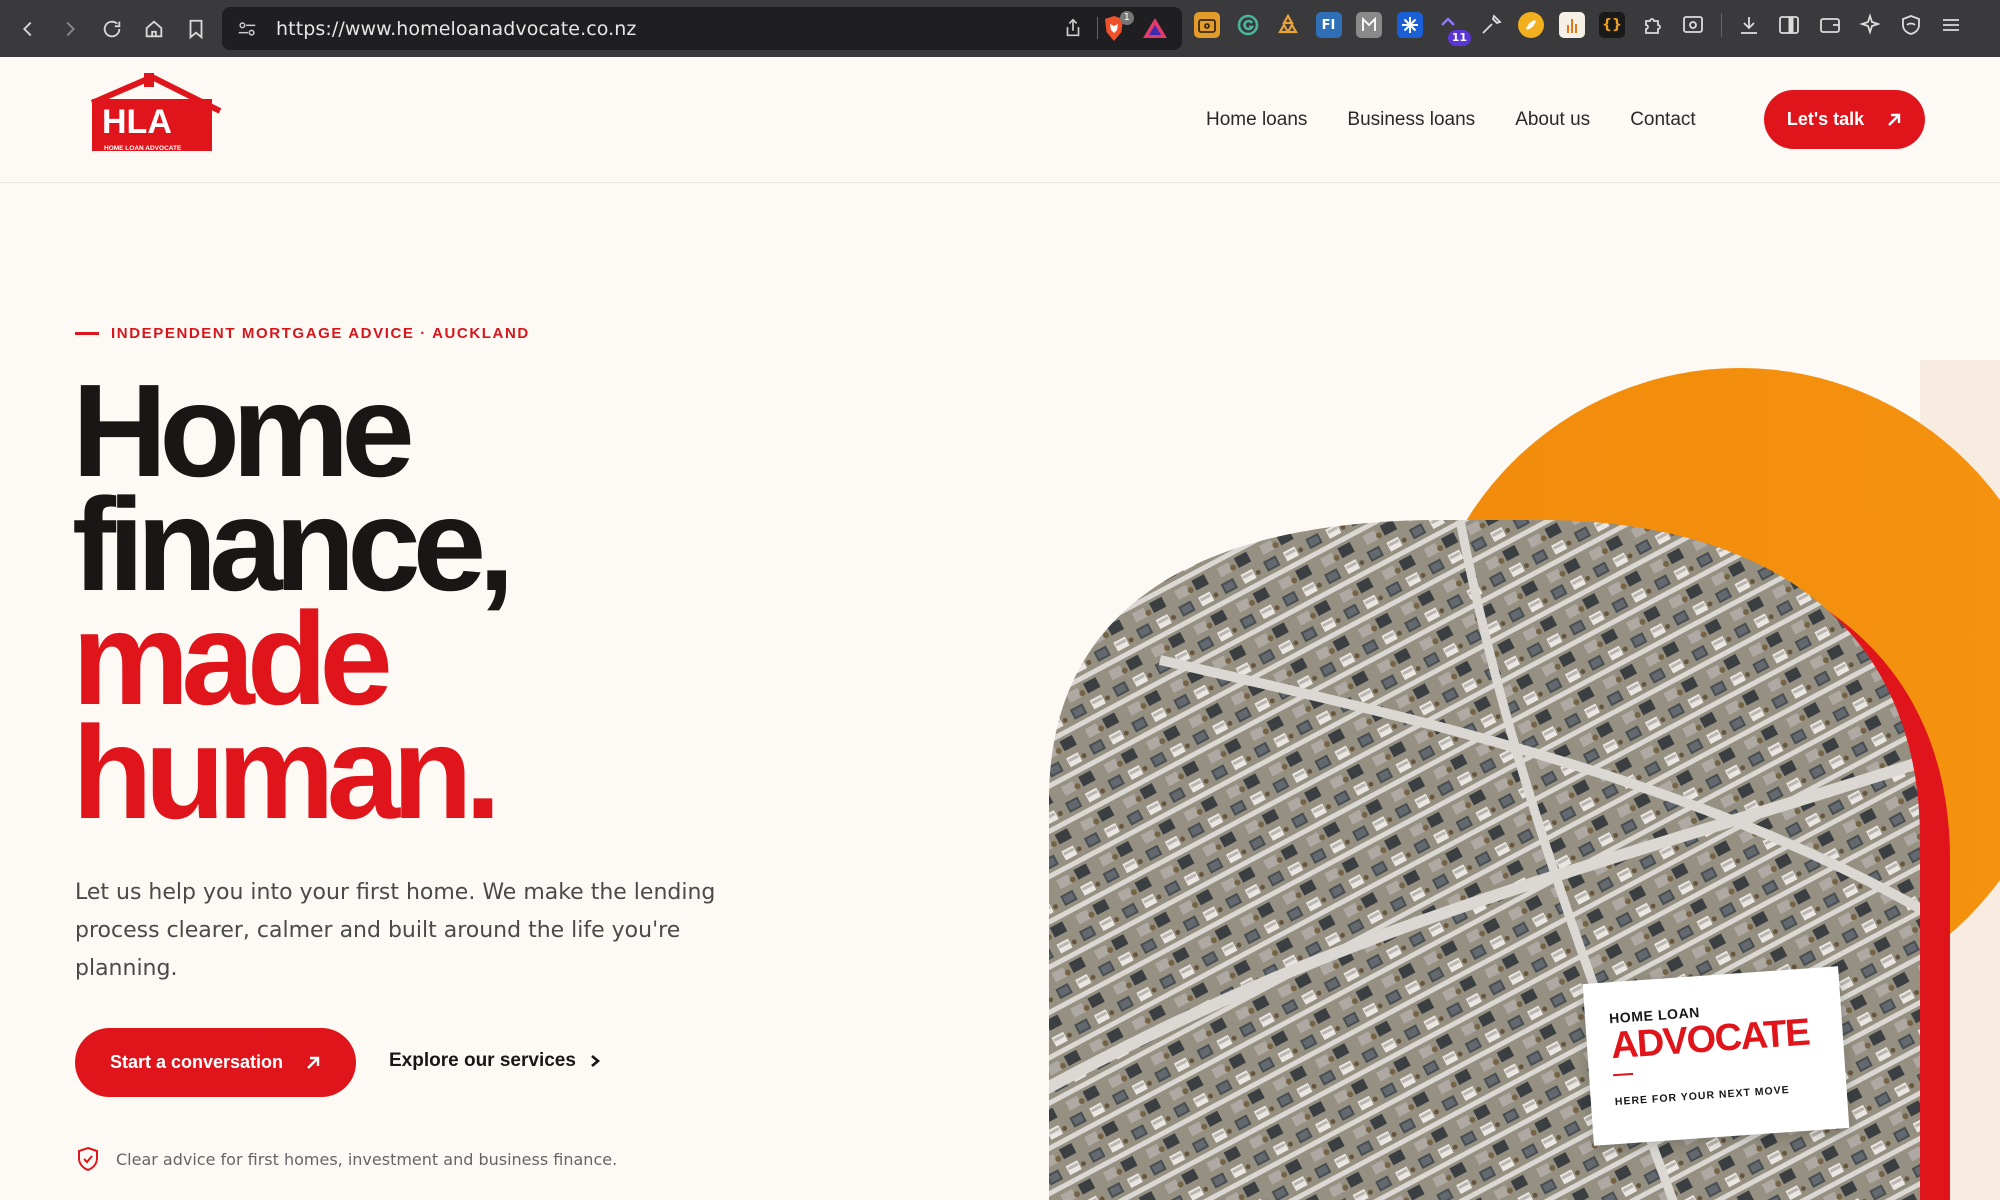 The height and width of the screenshot is (1200, 2000). Describe the element at coordinates (1749, 25) in the screenshot. I see `downloads-icon` at that location.